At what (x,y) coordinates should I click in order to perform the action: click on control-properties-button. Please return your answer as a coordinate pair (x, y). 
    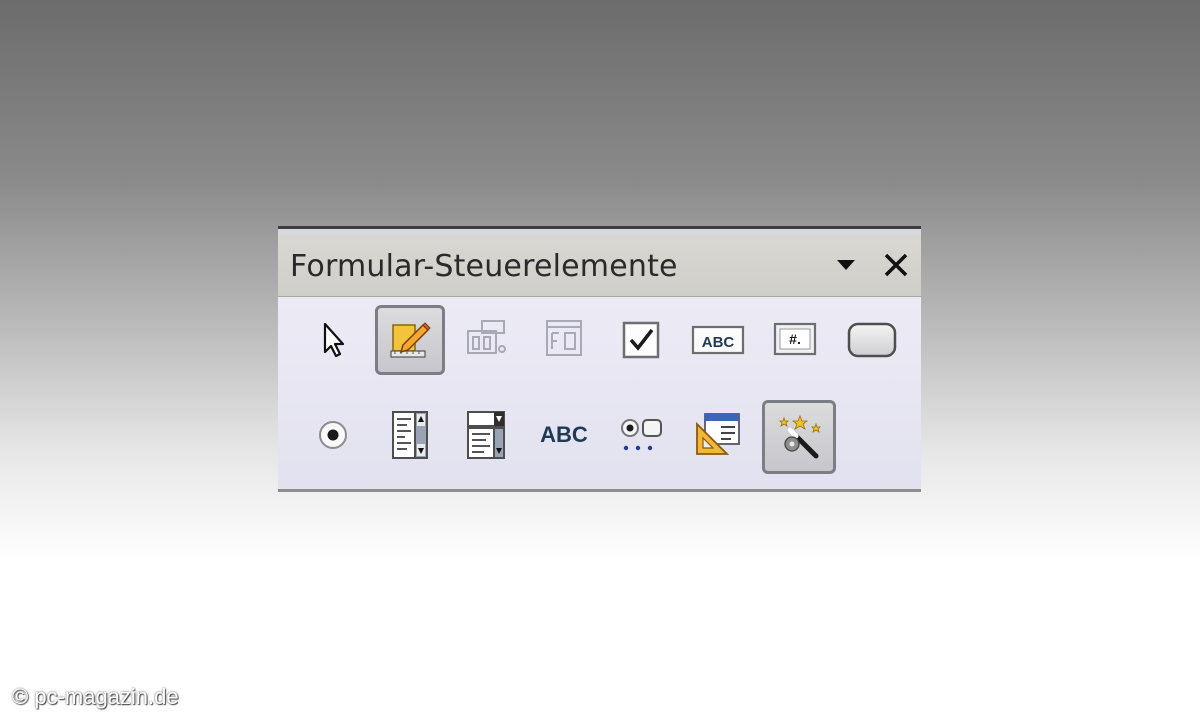
    Looking at the image, I should click on (487, 340).